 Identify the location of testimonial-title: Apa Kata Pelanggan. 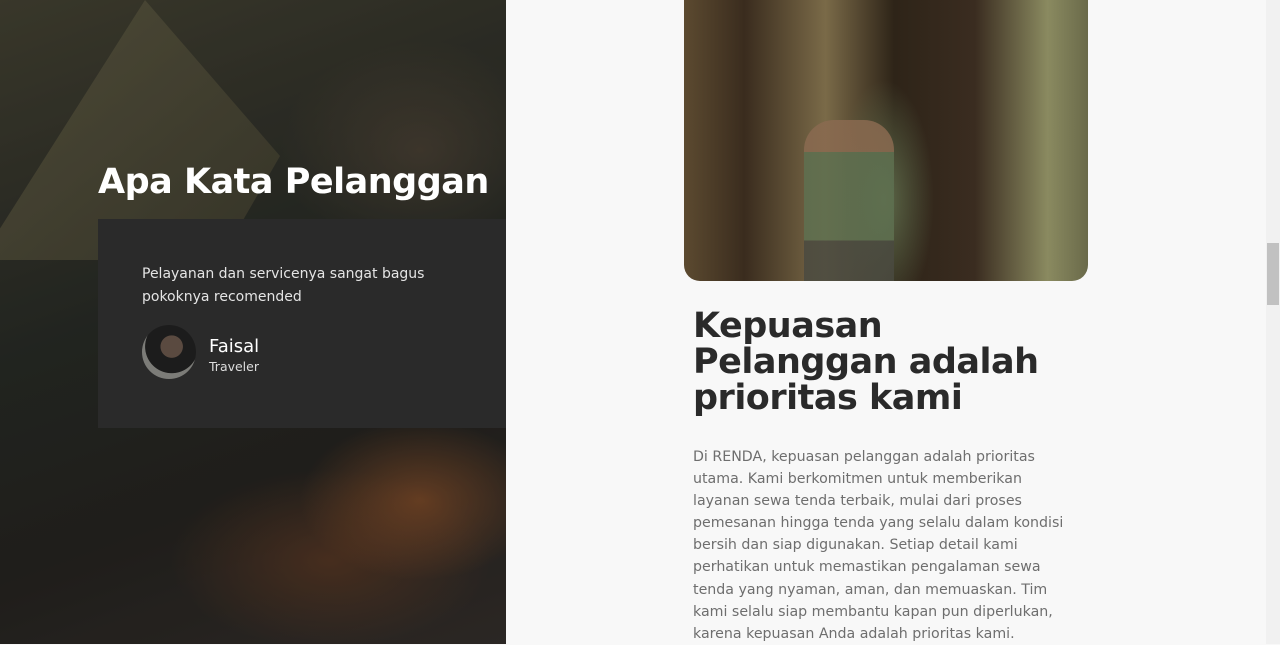
(293, 182).